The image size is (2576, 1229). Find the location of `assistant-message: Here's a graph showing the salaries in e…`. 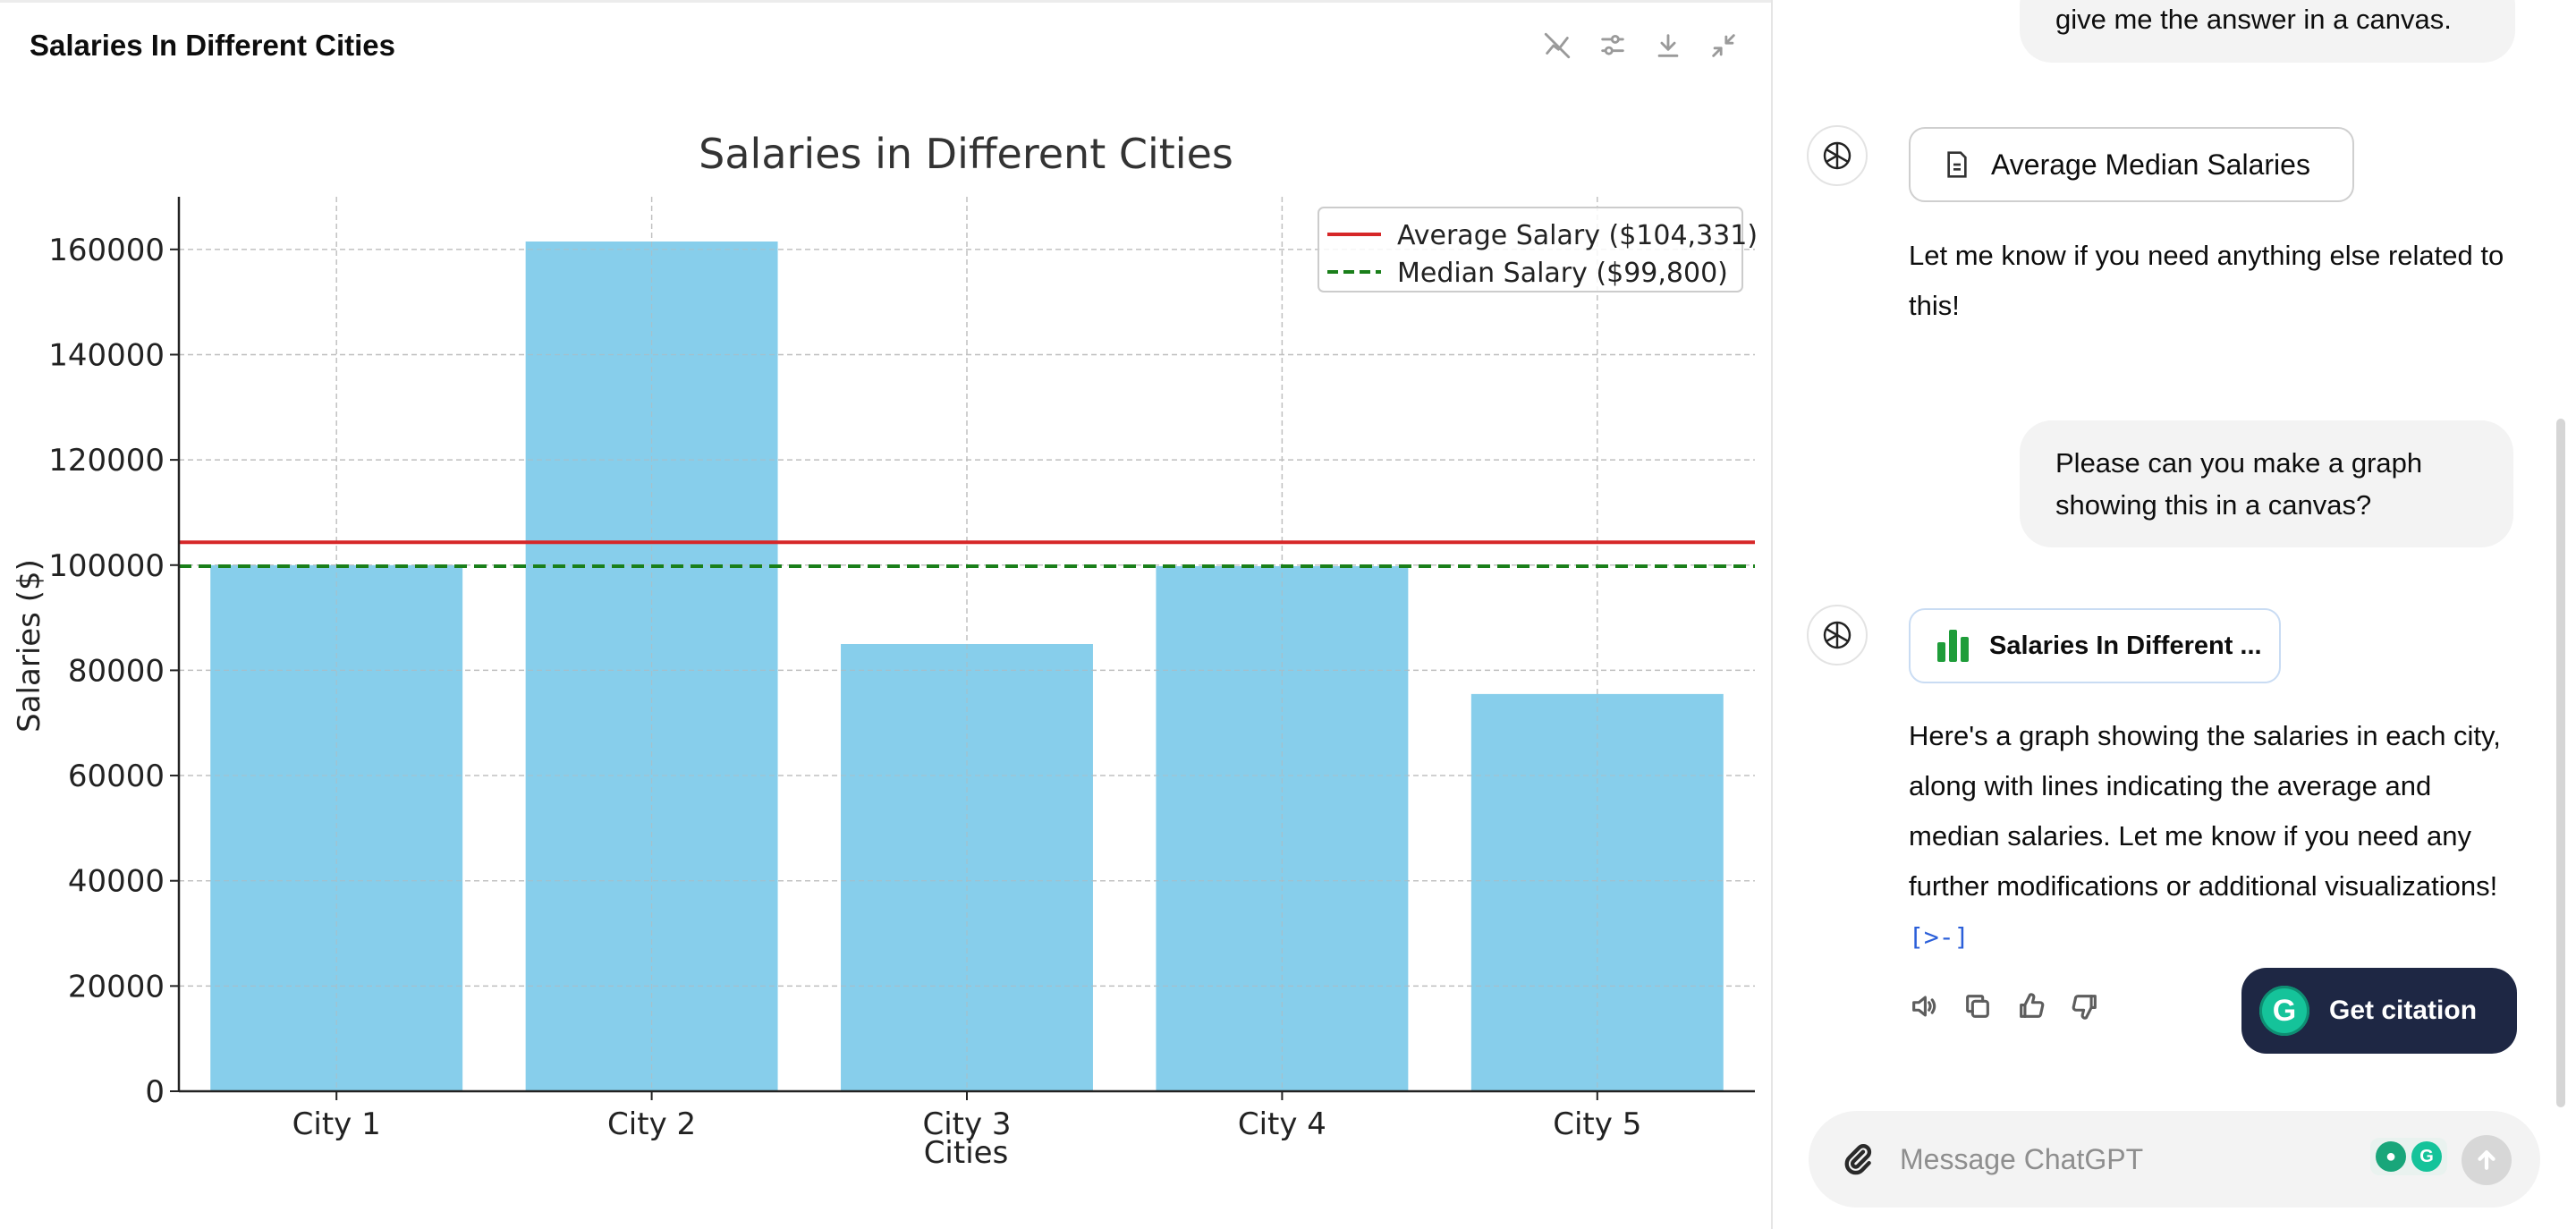

assistant-message: Here's a graph showing the salaries in e… is located at coordinates (2213, 836).